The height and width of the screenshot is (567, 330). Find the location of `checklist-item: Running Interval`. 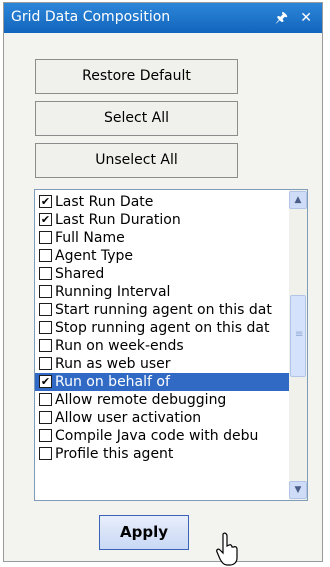

checklist-item: Running Interval is located at coordinates (163, 292).